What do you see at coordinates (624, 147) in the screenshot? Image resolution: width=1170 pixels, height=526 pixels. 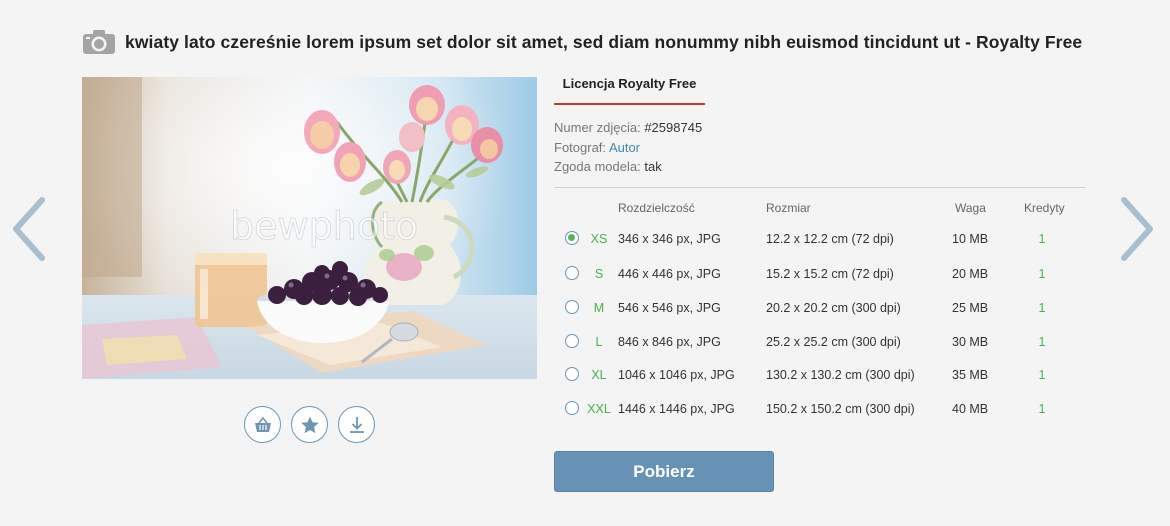 I see `photographer-link: Autor` at bounding box center [624, 147].